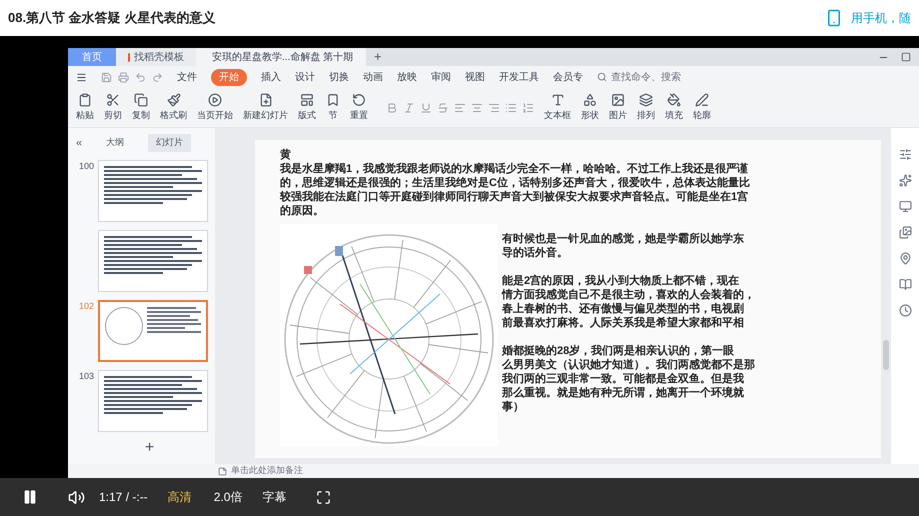 Image resolution: width=919 pixels, height=516 pixels. What do you see at coordinates (339, 77) in the screenshot?
I see `menu-tab: 切换` at bounding box center [339, 77].